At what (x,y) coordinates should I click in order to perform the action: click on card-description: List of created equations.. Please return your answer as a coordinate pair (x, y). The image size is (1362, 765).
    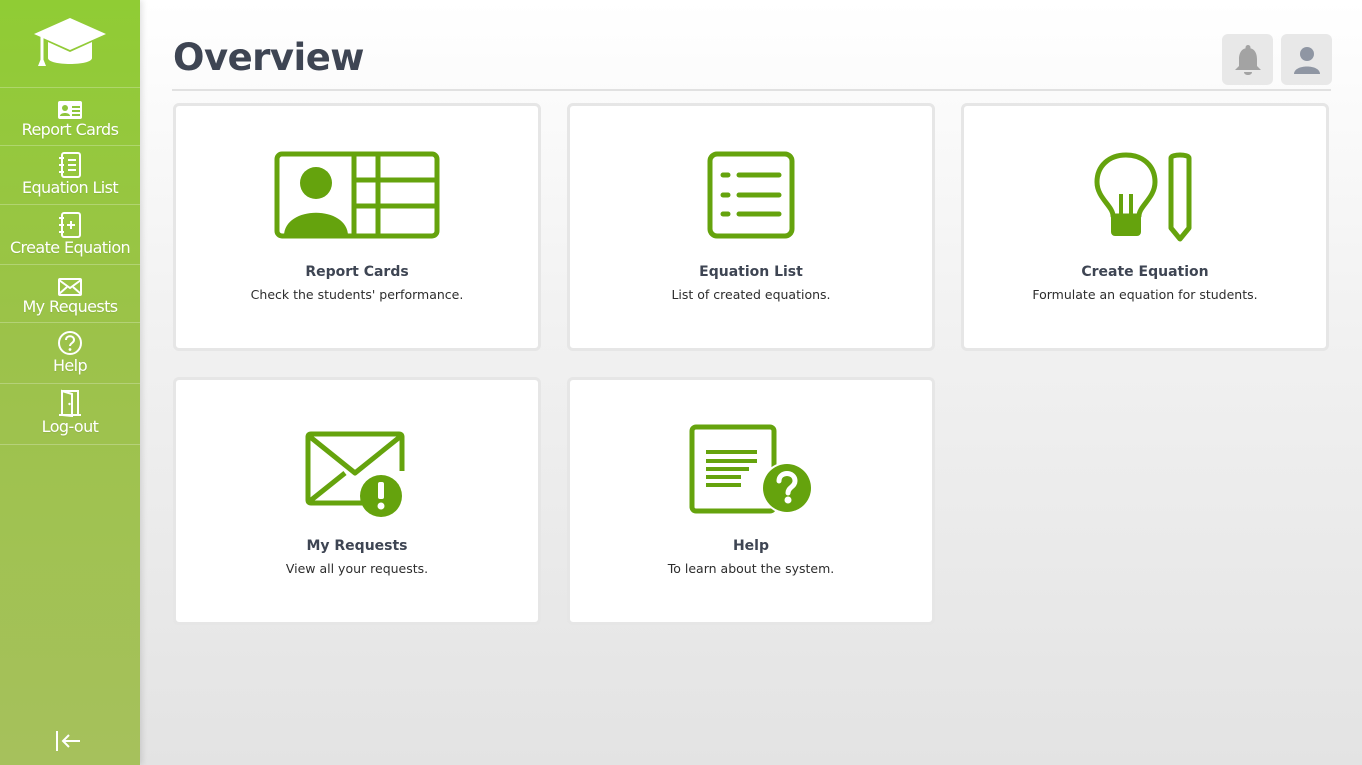
    Looking at the image, I should click on (751, 294).